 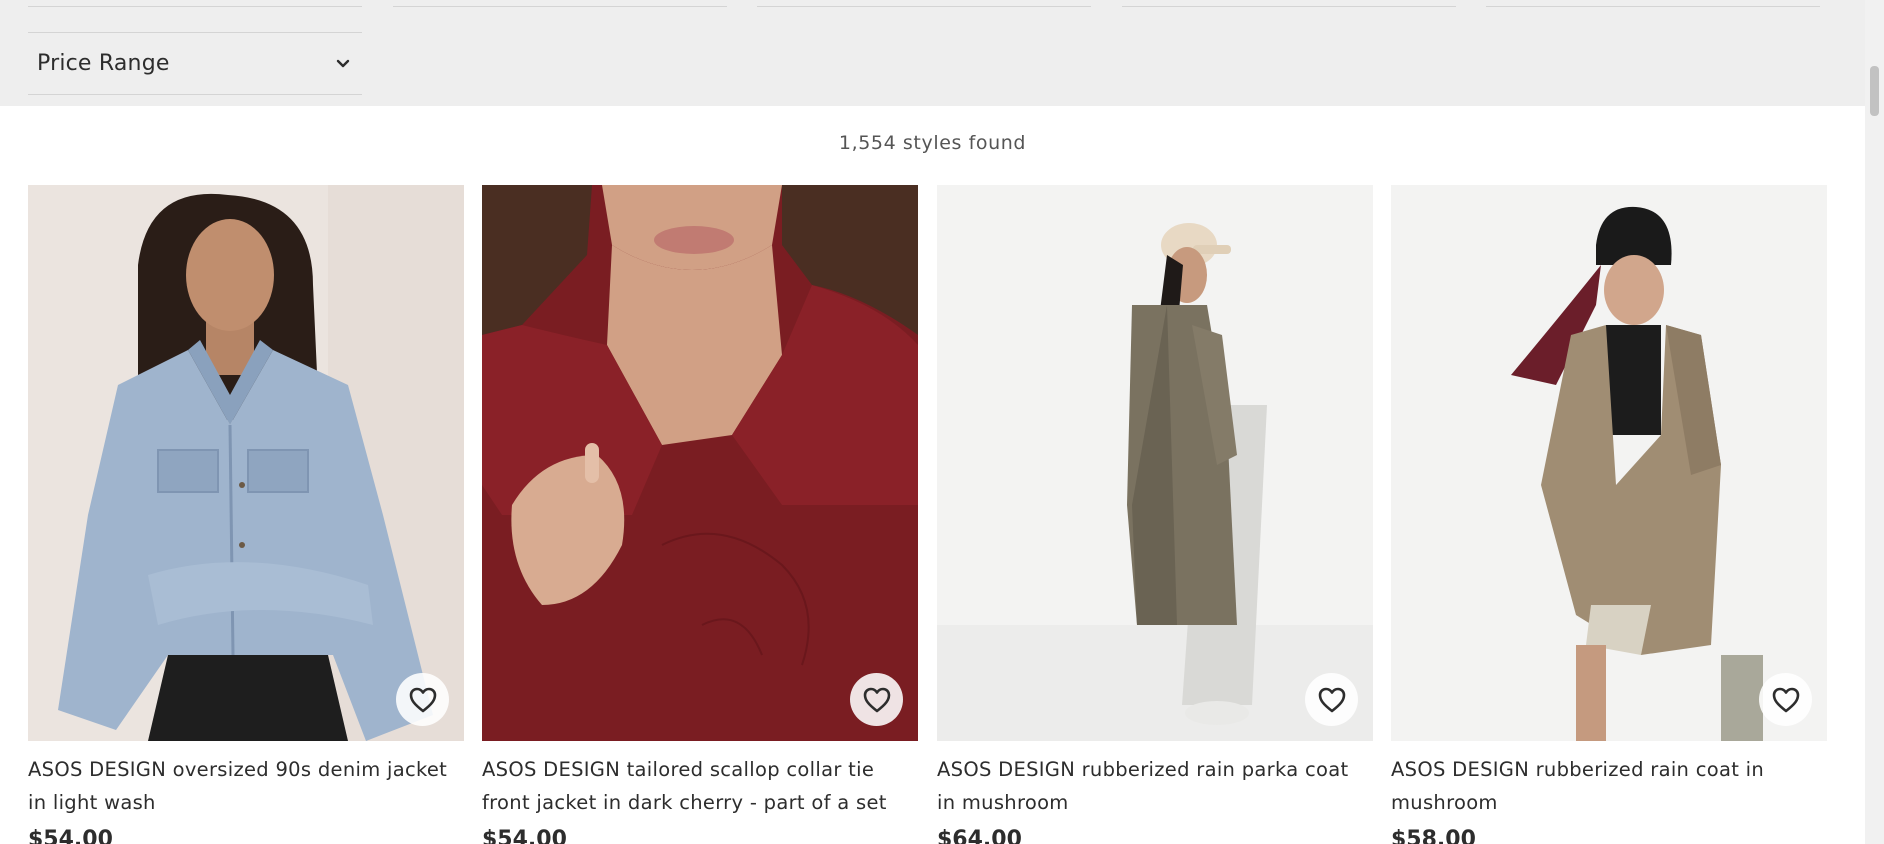 I want to click on product-price: $58.00, so click(x=1433, y=835).